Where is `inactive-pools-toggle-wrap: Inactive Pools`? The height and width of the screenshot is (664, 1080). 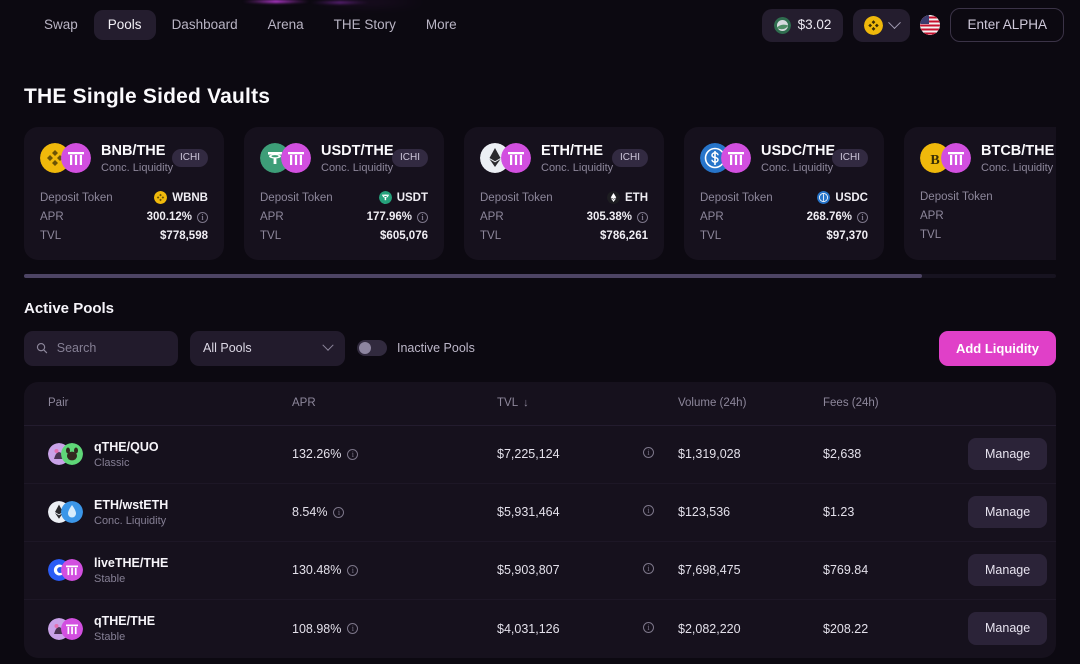 inactive-pools-toggle-wrap: Inactive Pools is located at coordinates (416, 348).